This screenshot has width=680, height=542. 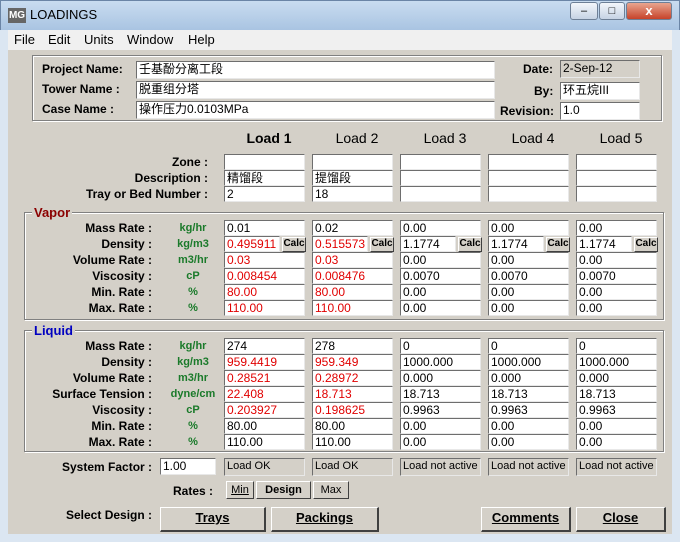 What do you see at coordinates (352, 178) in the screenshot?
I see `description-field-load-2: 提馏段` at bounding box center [352, 178].